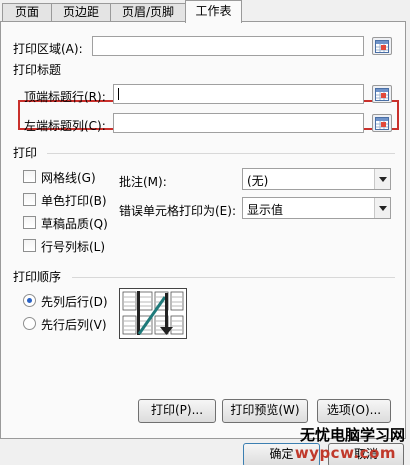  I want to click on cell-errors-select: 显示值, so click(316, 208).